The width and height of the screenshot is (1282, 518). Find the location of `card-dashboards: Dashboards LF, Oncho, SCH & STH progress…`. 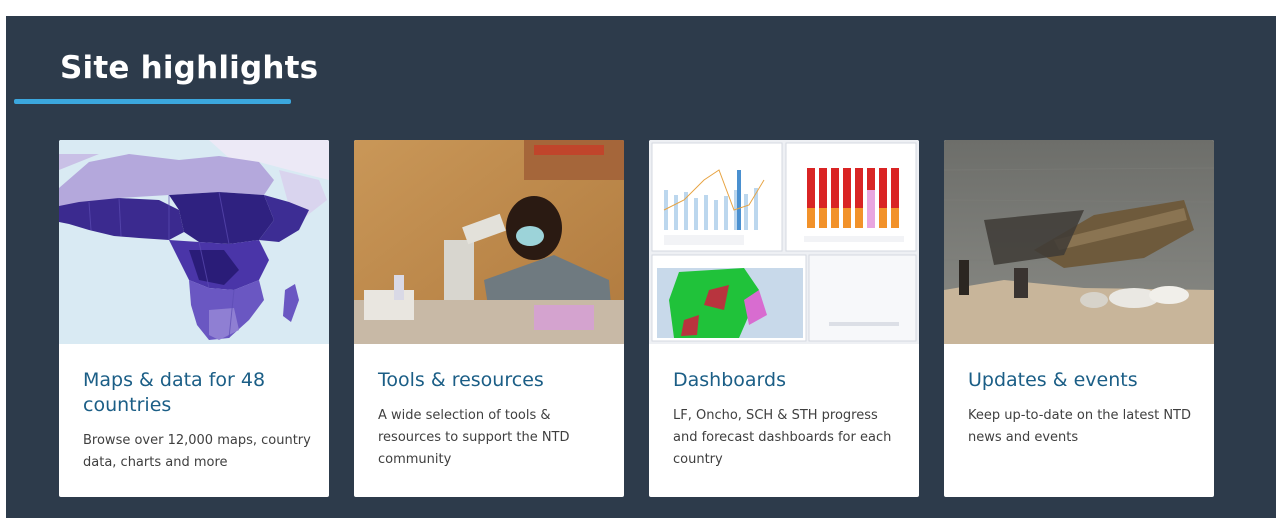

card-dashboards: Dashboards LF, Oncho, SCH & STH progress… is located at coordinates (784, 318).